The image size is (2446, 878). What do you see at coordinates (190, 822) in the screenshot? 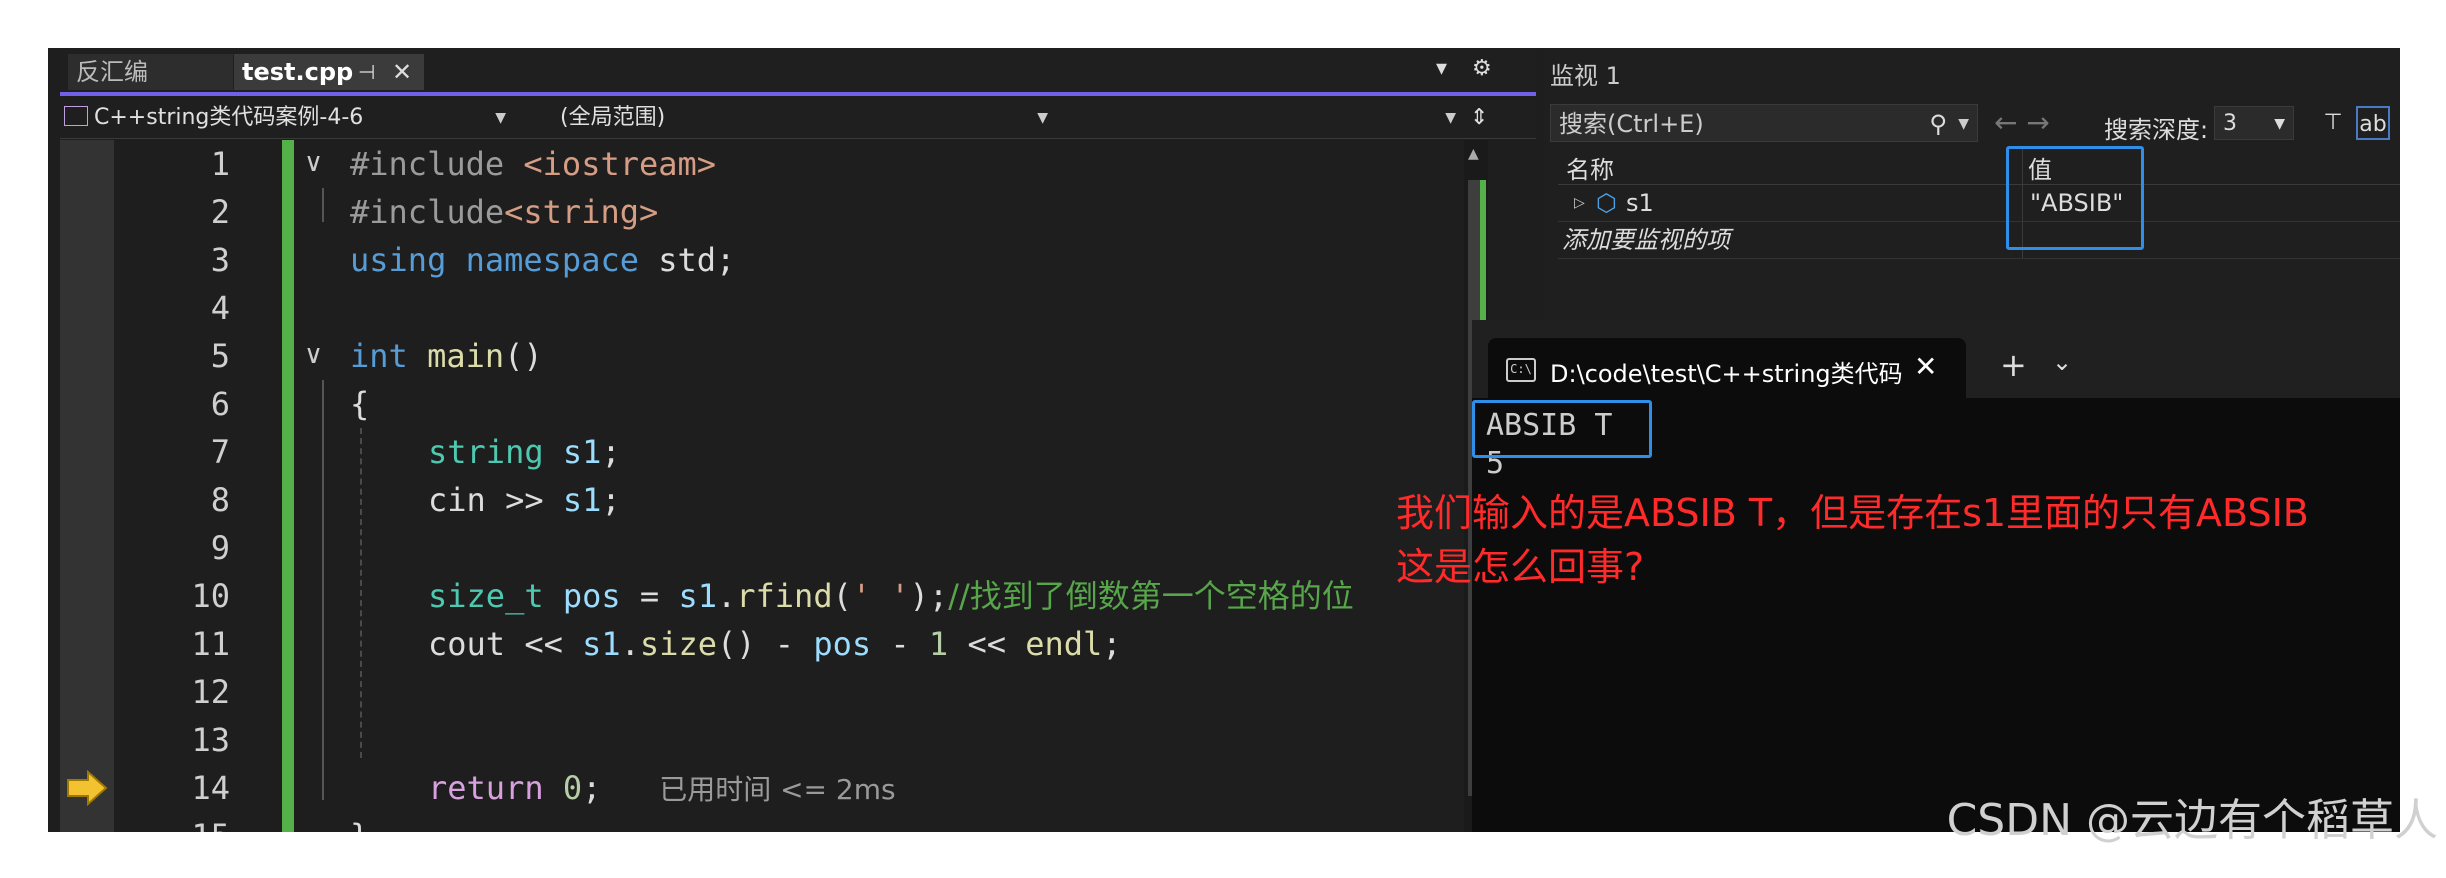
I see `line-number: 15` at bounding box center [190, 822].